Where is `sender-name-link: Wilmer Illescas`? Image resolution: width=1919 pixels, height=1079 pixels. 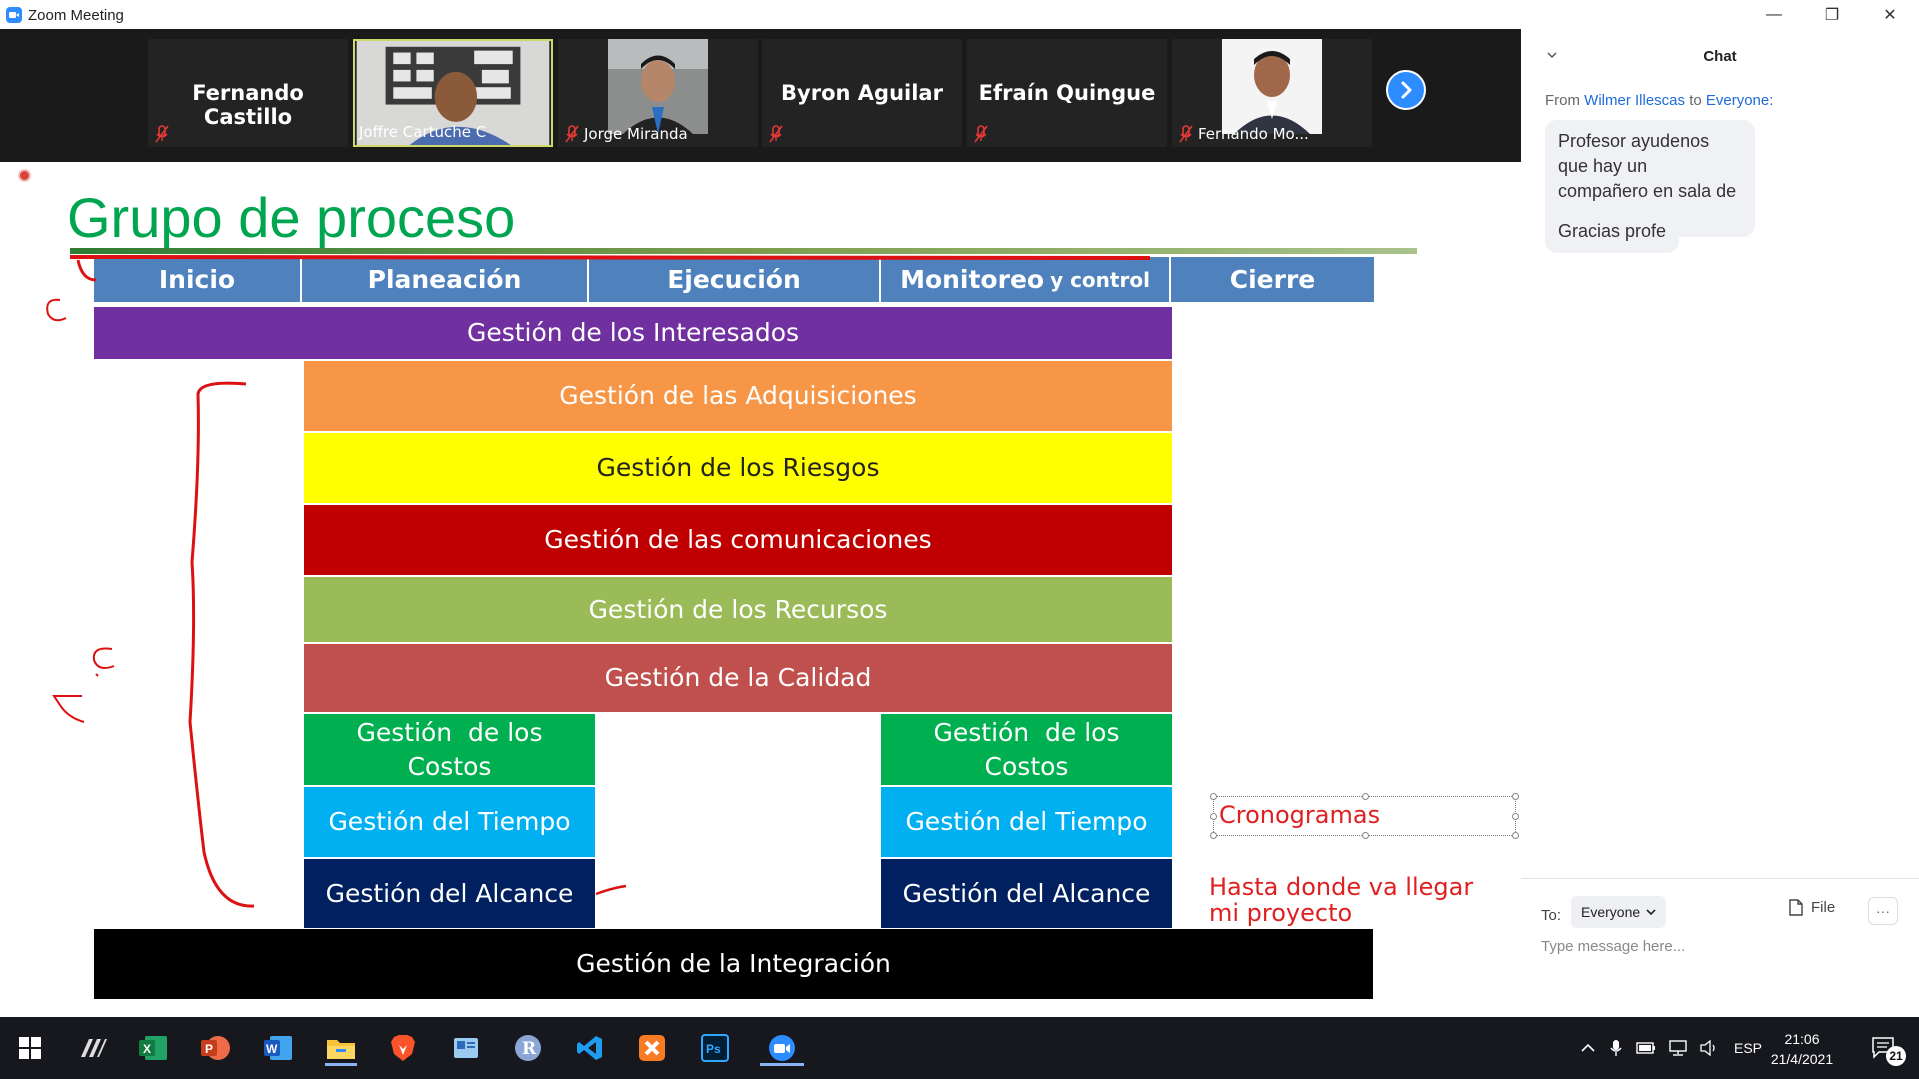
sender-name-link: Wilmer Illescas is located at coordinates (1634, 100).